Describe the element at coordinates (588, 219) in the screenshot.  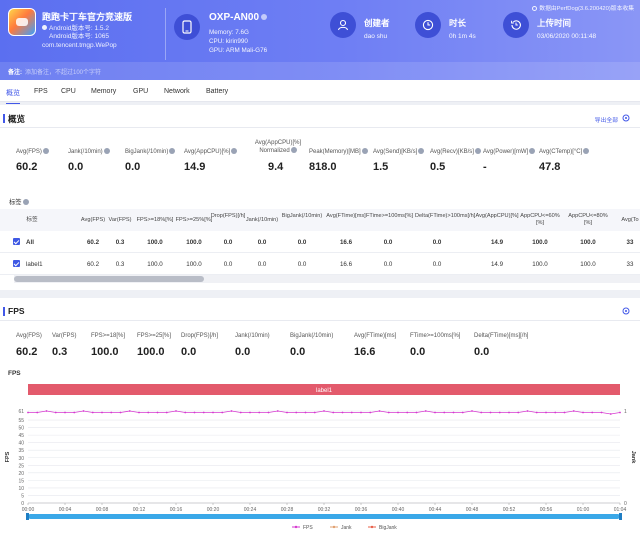
I see `table-column-header: AppCPU<=80%[%]` at that location.